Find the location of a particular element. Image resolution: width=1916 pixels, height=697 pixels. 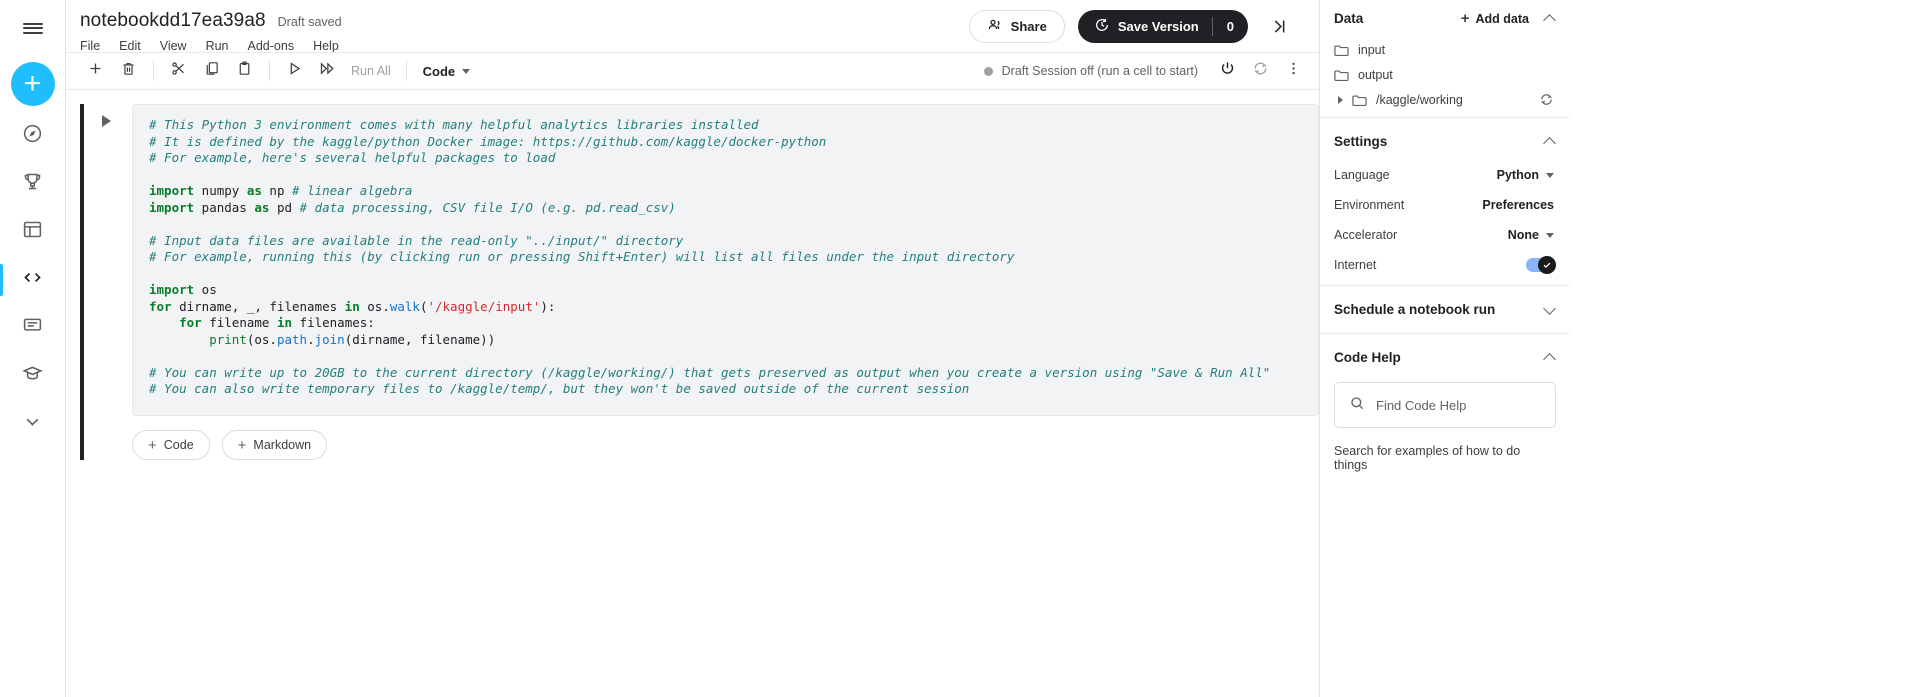

create-new-button: + is located at coordinates (32, 84).